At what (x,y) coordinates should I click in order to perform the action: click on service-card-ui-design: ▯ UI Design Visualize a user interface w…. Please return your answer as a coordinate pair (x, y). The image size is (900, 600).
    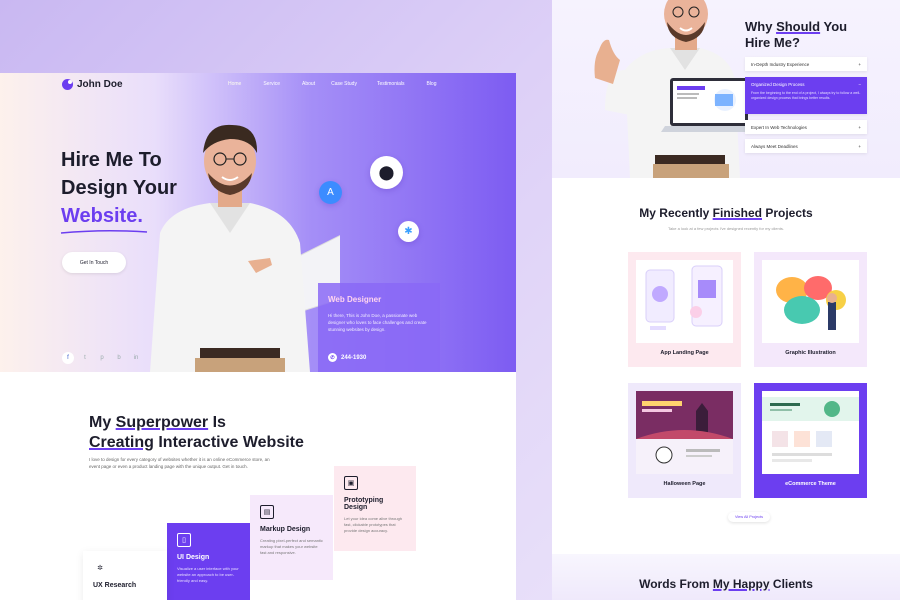
    Looking at the image, I should click on (208, 561).